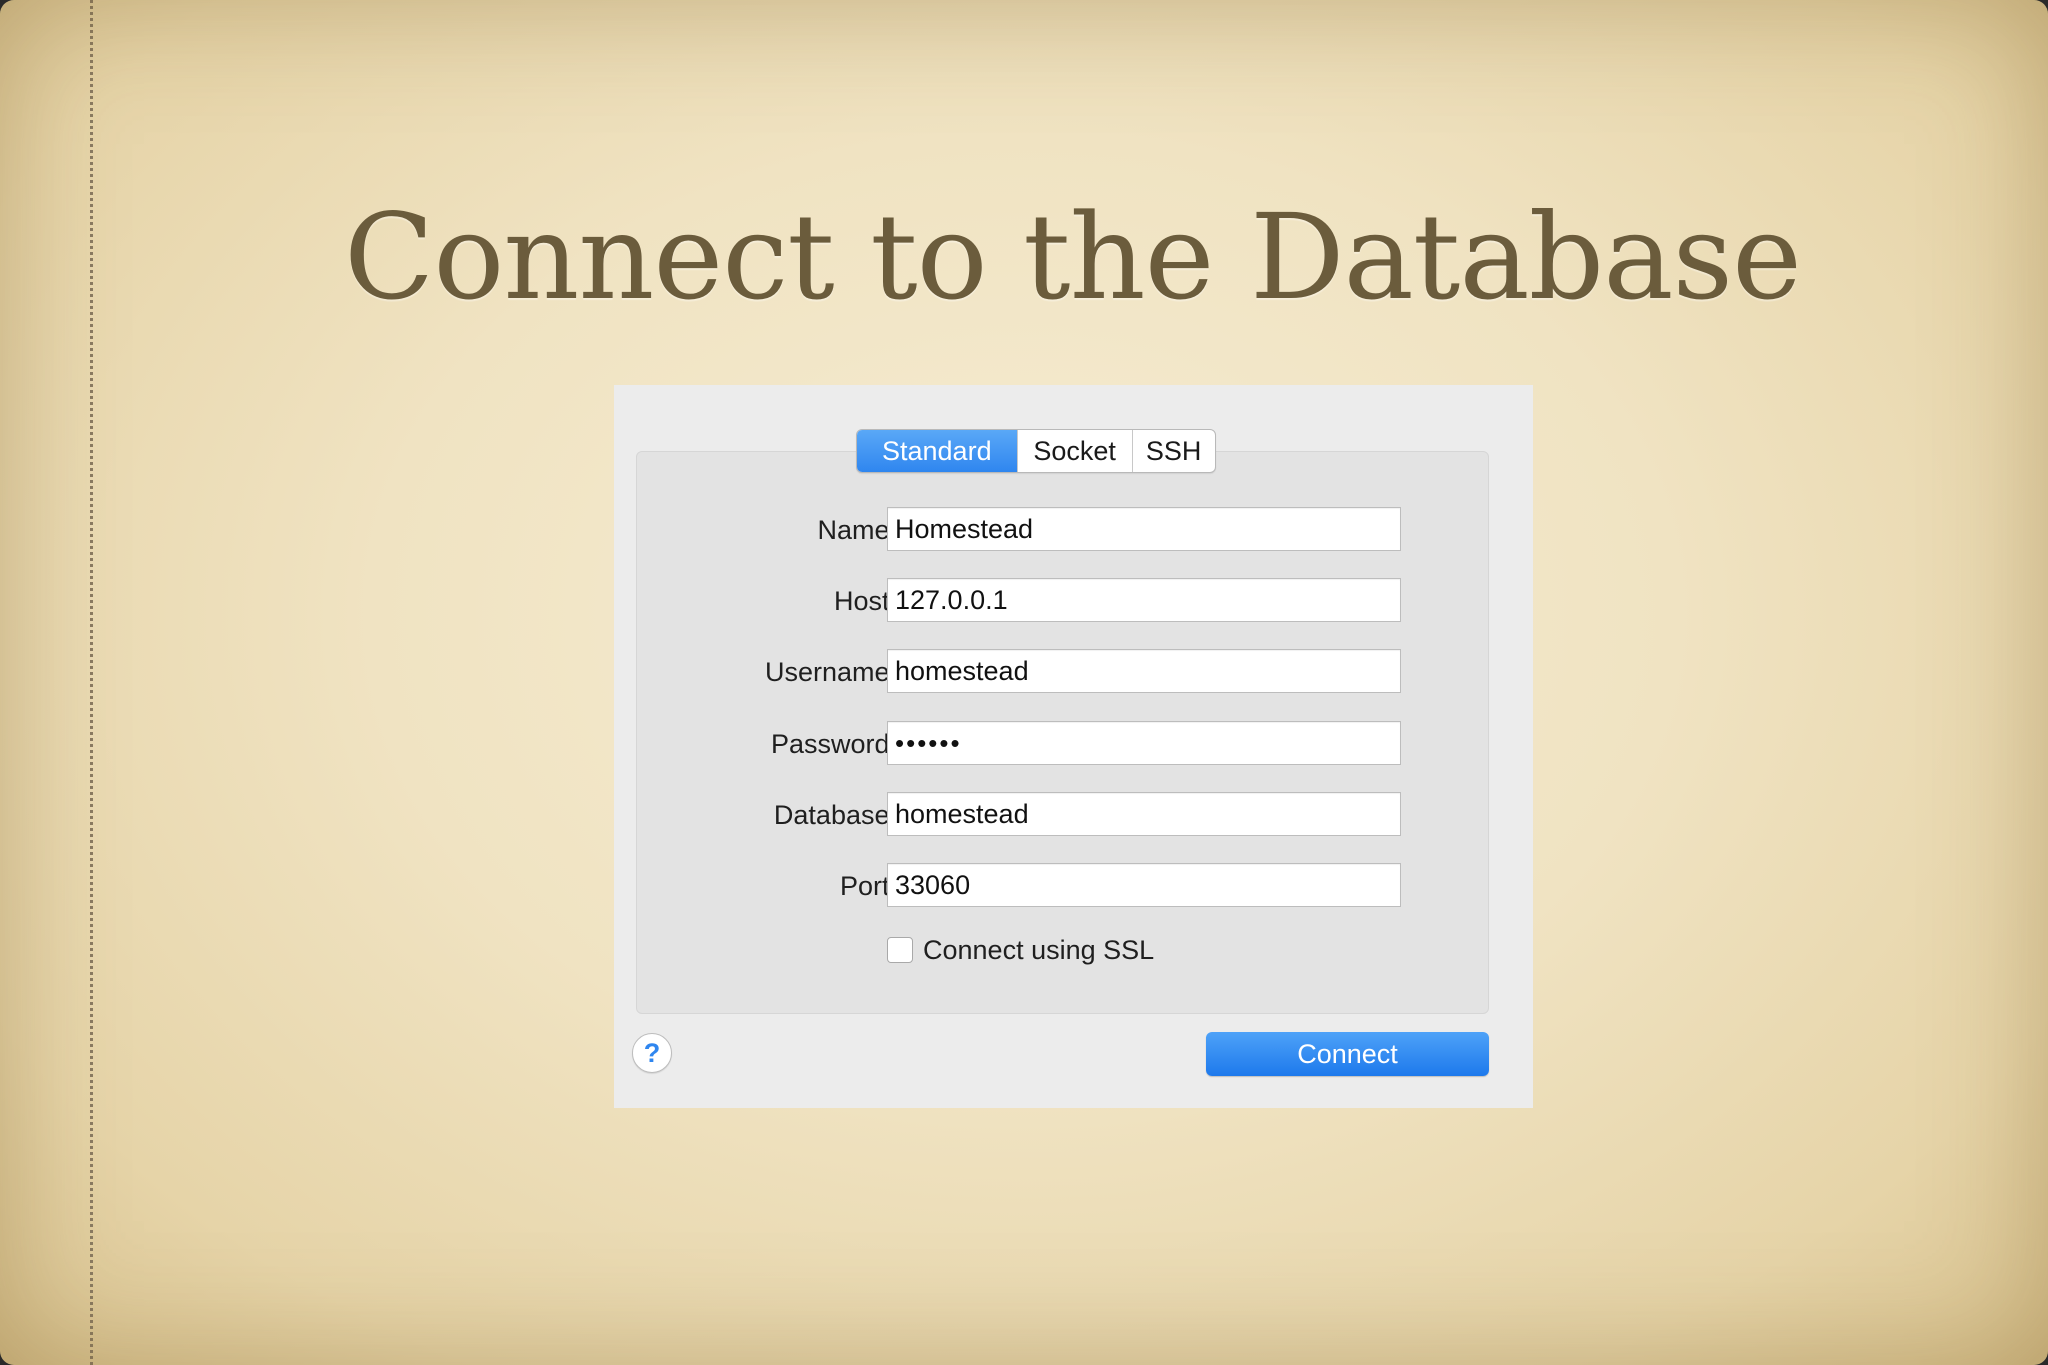 This screenshot has height=1365, width=2048. I want to click on password-label: Password:, so click(833, 744).